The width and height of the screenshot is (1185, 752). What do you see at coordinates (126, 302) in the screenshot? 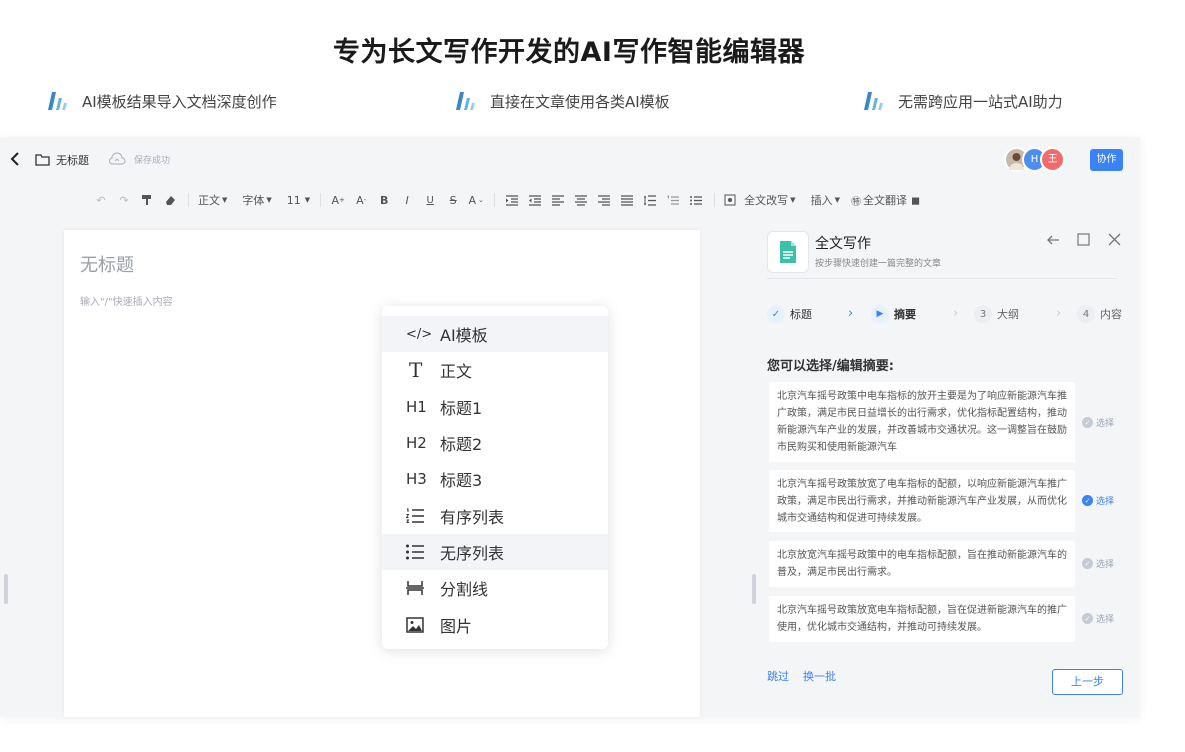
I see `editor-hint: 输入"/"快速插入内容` at bounding box center [126, 302].